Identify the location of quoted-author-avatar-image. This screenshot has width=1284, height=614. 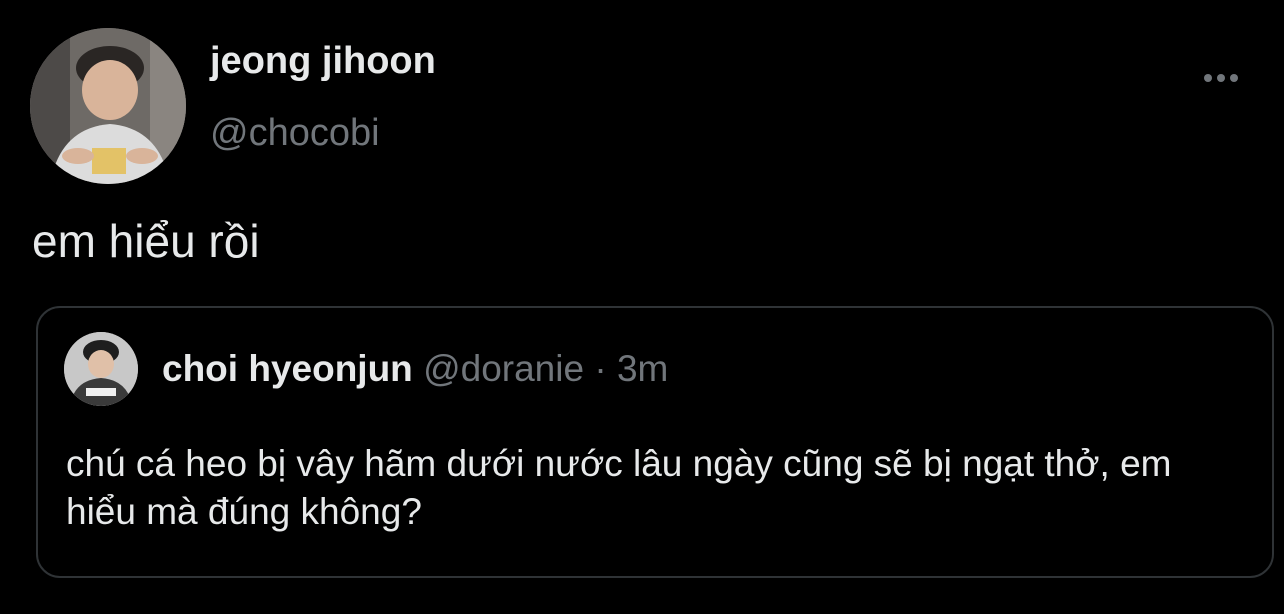
(101, 369).